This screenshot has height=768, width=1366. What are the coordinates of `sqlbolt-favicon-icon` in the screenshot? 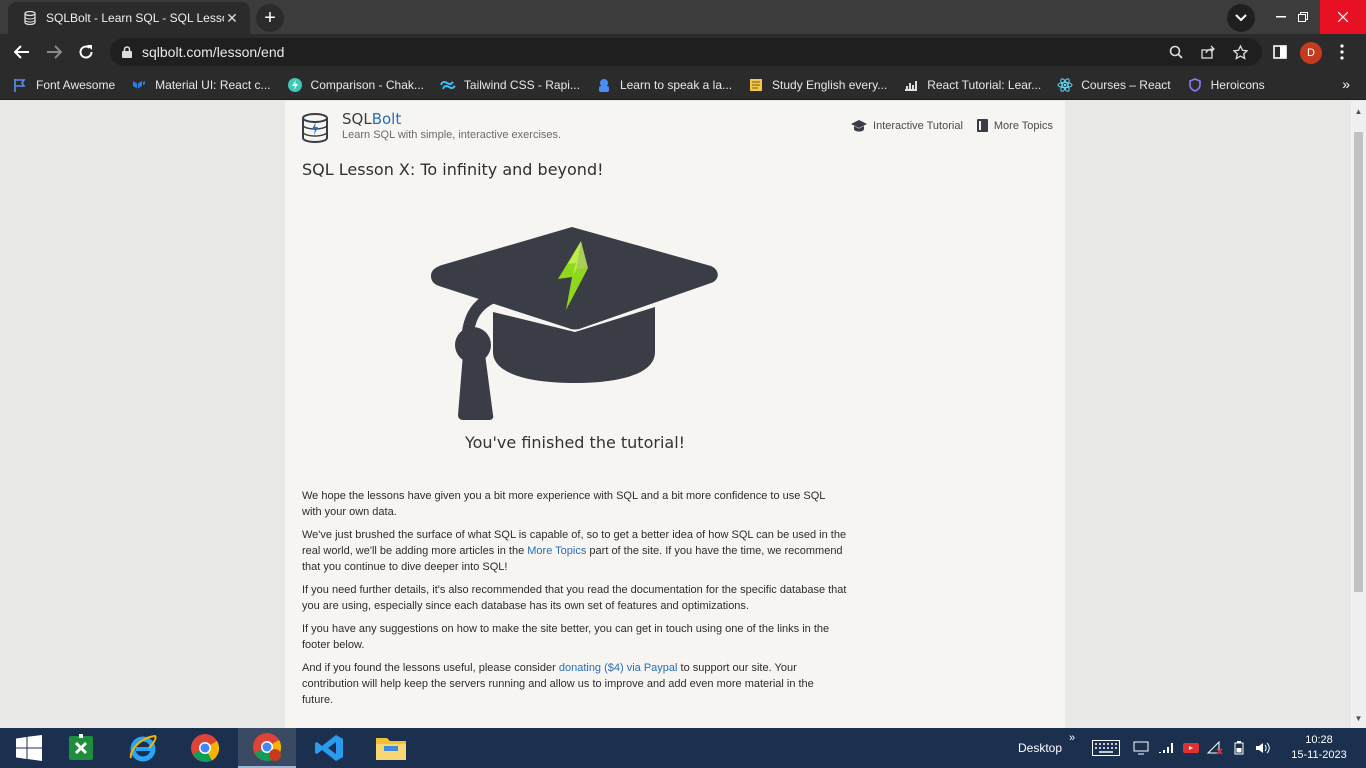 It's located at (30, 18).